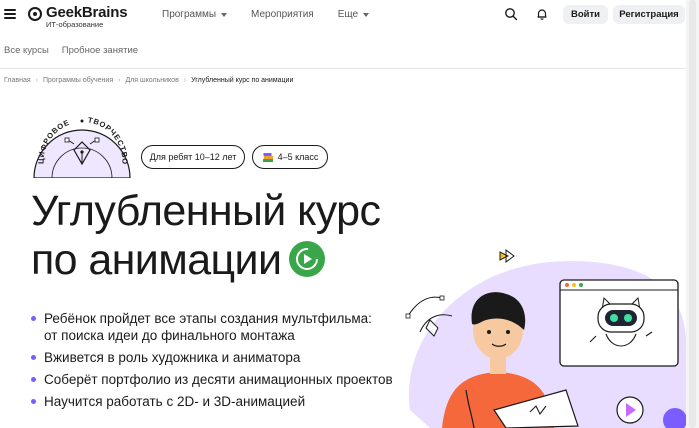 The width and height of the screenshot is (699, 428). I want to click on search-icon, so click(511, 14).